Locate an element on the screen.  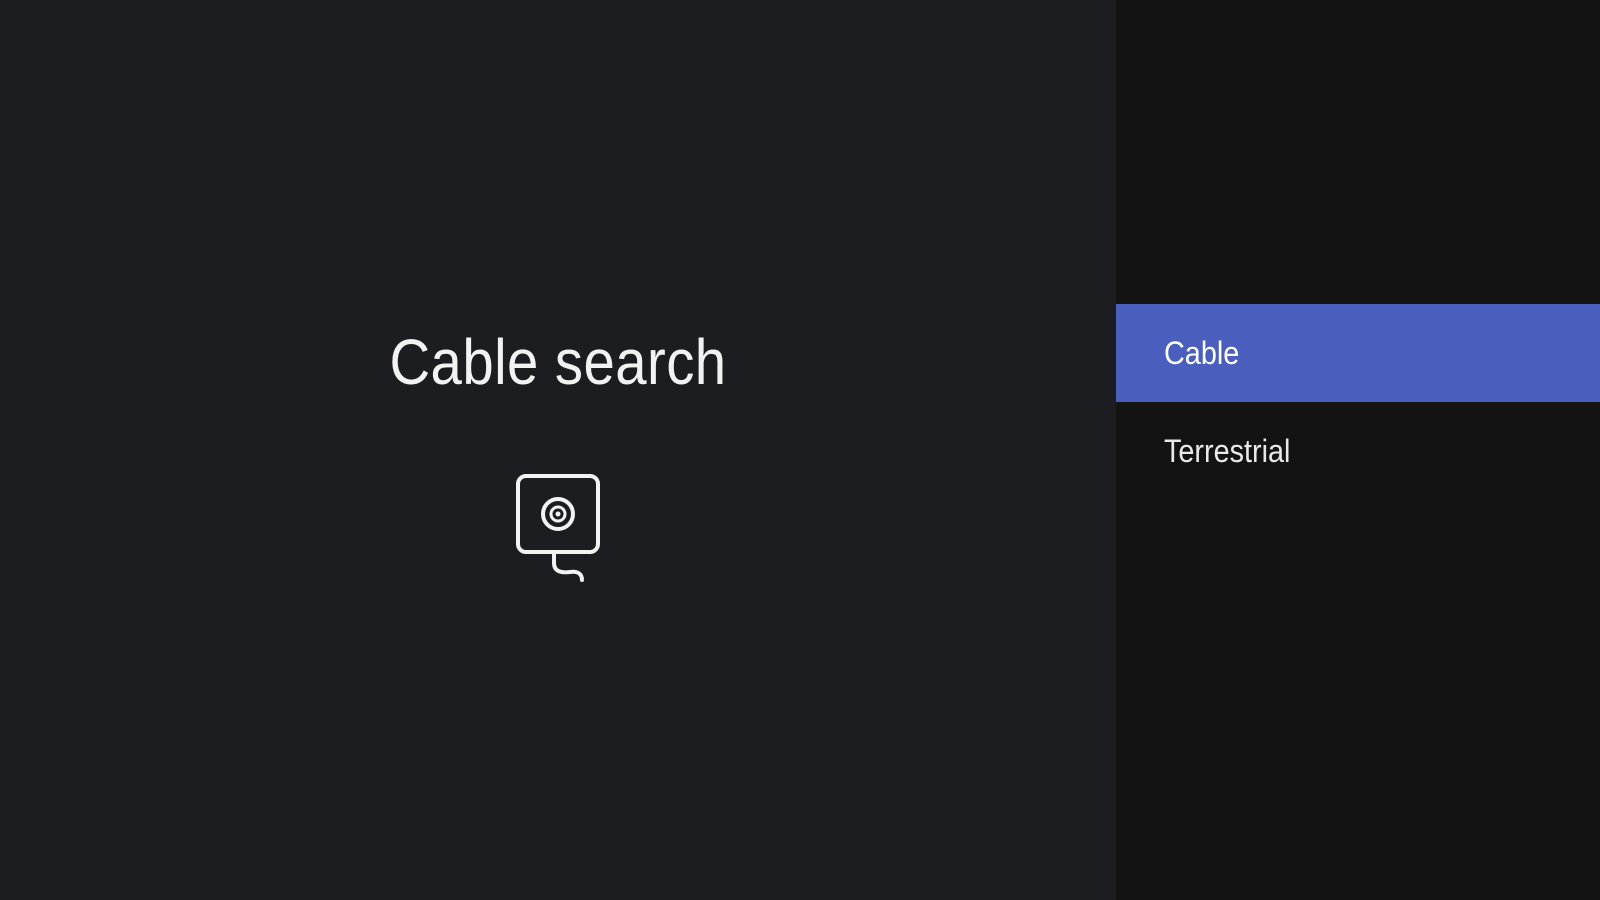
page-title: Cable search is located at coordinates (558, 362).